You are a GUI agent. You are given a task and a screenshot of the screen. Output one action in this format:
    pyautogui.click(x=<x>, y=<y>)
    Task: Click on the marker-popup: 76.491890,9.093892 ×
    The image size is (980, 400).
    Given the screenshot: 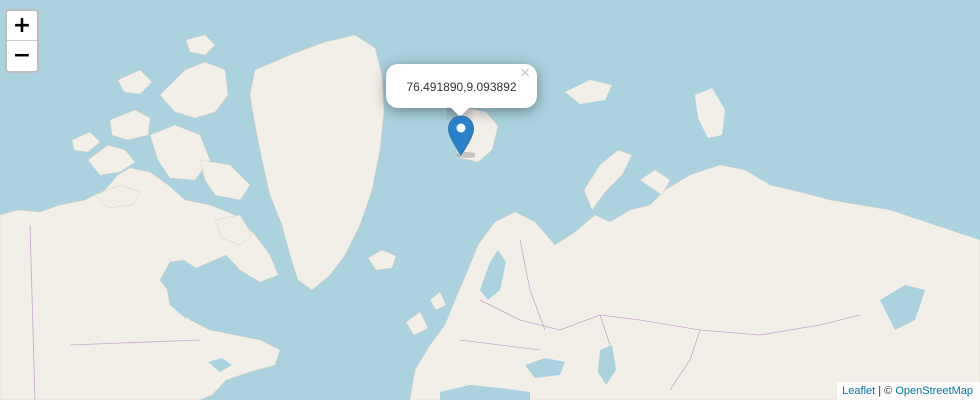 What is the action you would take?
    pyautogui.click(x=461, y=86)
    